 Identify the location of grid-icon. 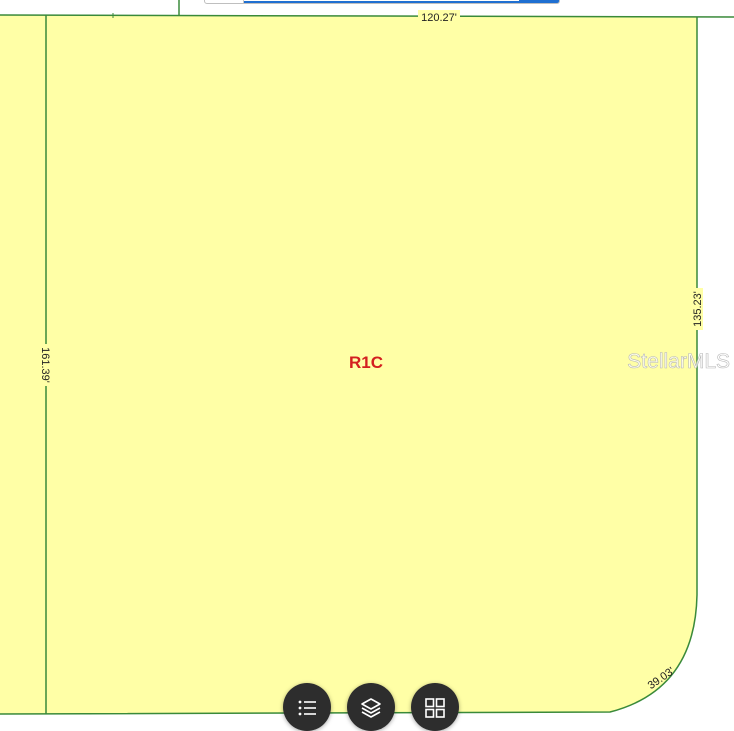
(435, 708).